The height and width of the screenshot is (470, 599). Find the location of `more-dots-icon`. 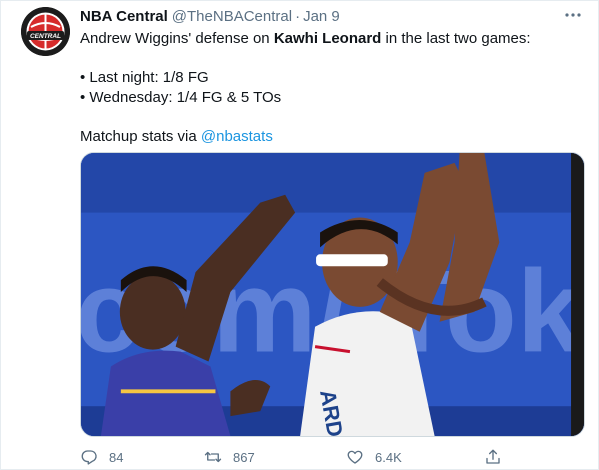

more-dots-icon is located at coordinates (573, 15).